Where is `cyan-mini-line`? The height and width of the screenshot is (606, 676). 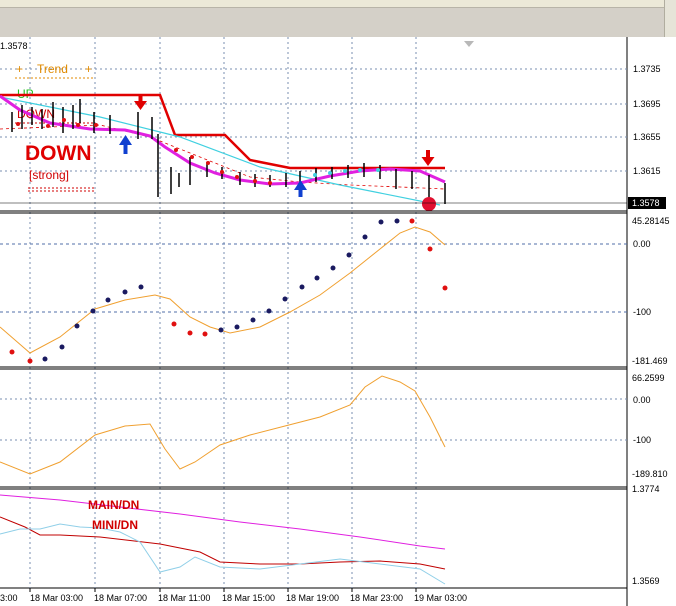
cyan-mini-line is located at coordinates (223, 554).